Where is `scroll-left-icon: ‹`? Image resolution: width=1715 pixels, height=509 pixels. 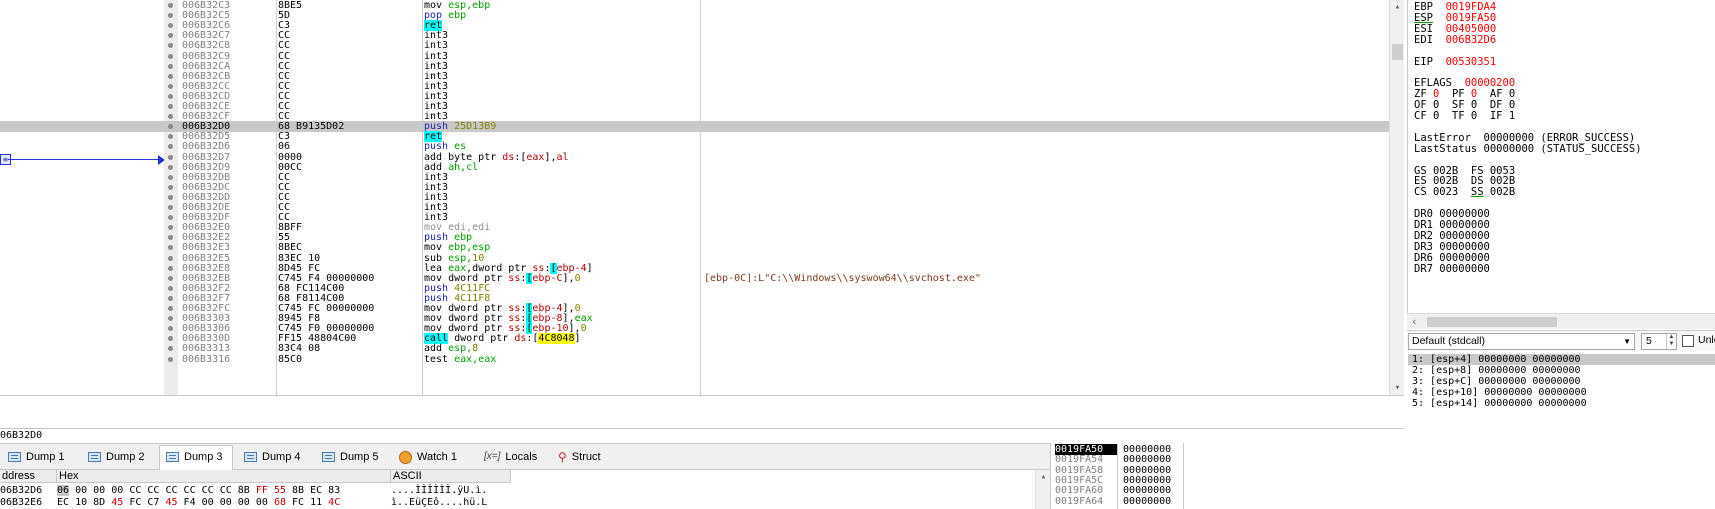
scroll-left-icon: ‹ is located at coordinates (1414, 321).